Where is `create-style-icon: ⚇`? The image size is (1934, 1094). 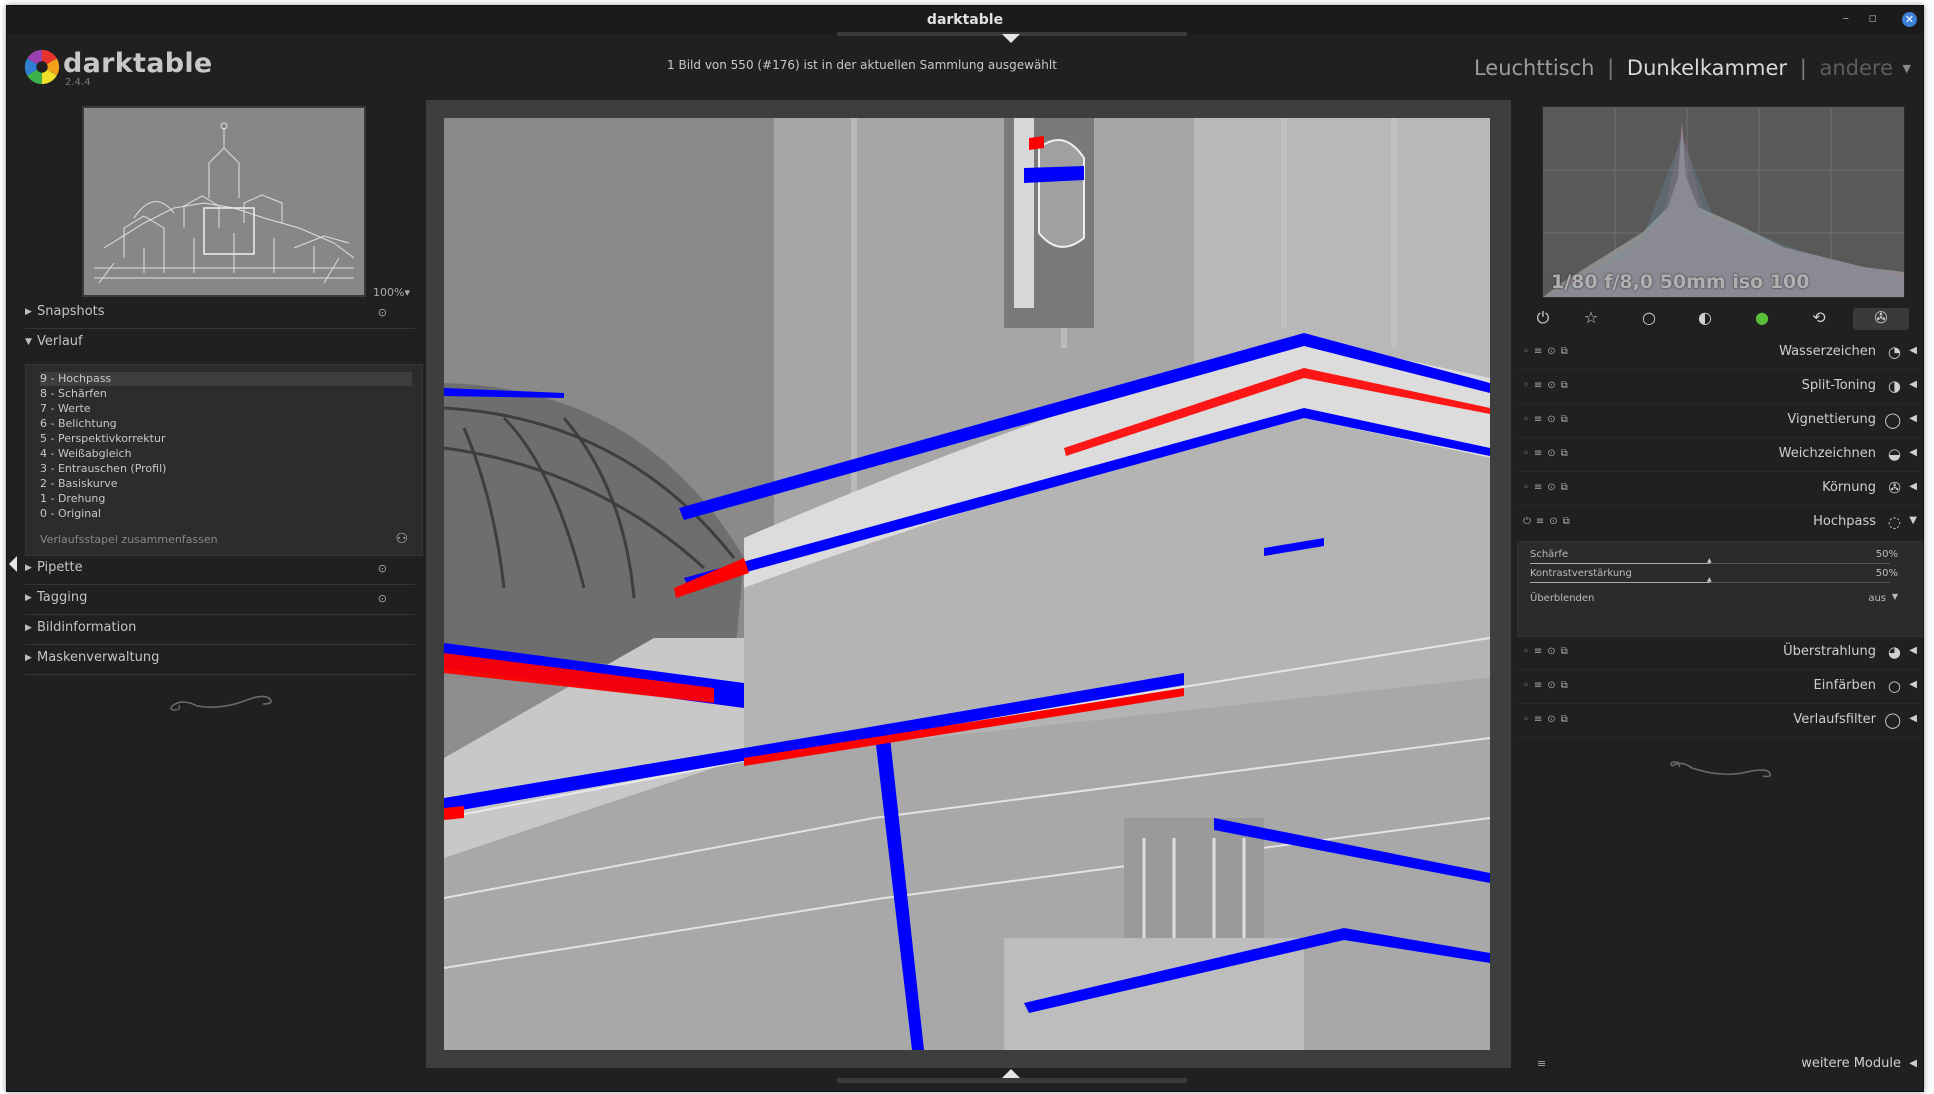 create-style-icon: ⚇ is located at coordinates (401, 539).